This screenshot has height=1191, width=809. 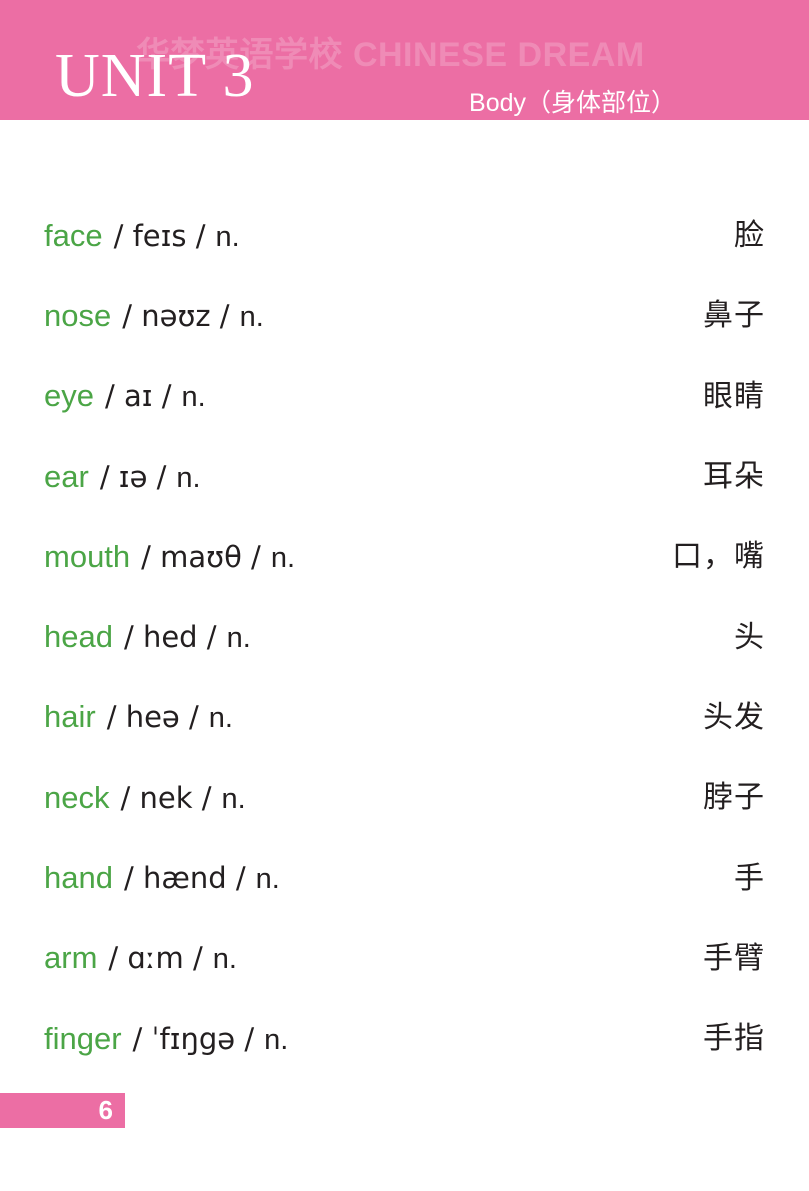 I want to click on vocabulary-row: nose / nəʊz / n. 鼻子, so click(x=404, y=316).